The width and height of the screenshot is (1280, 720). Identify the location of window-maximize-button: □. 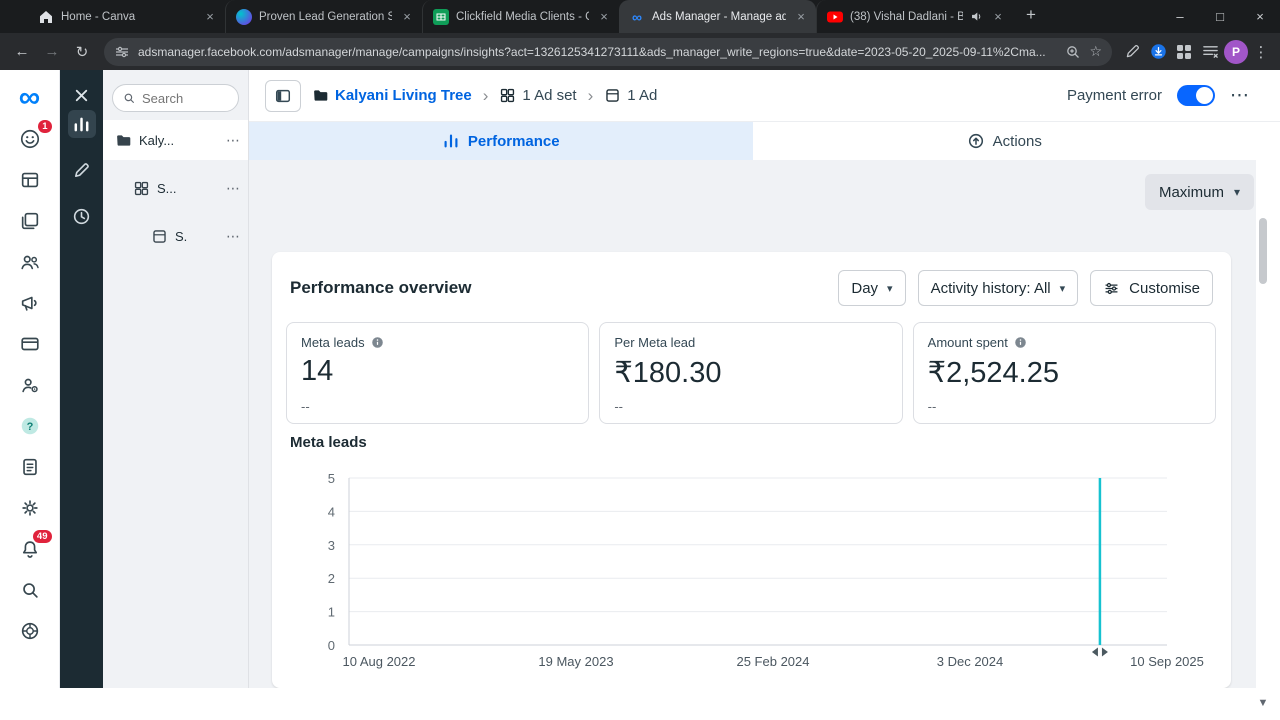
(1220, 16).